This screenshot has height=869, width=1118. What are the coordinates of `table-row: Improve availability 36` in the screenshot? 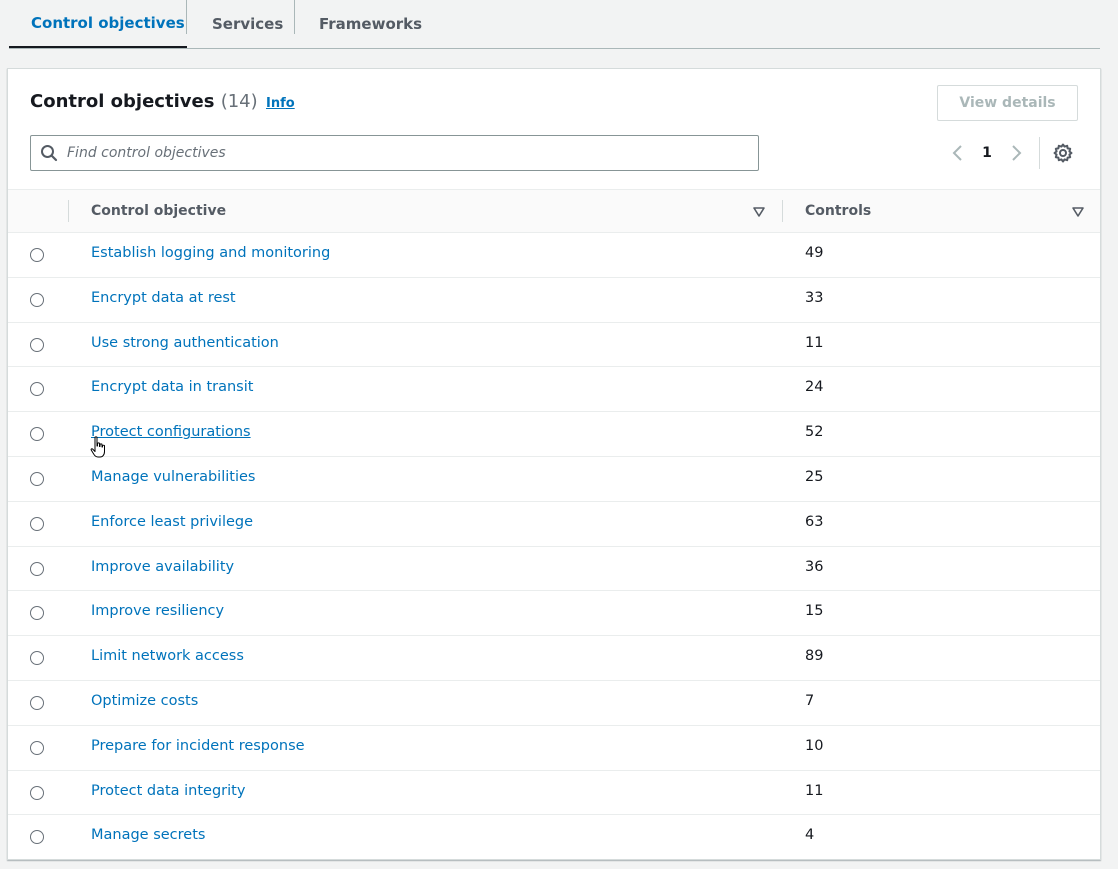 It's located at (554, 569).